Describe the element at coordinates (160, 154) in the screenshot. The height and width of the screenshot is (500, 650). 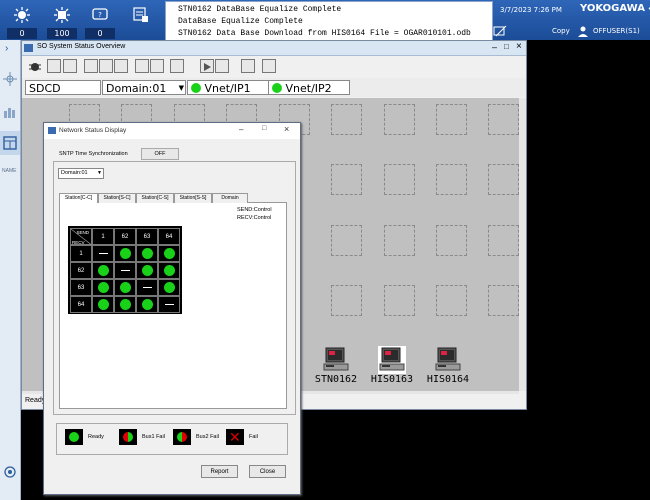
I see `sntp-value: OFF` at that location.